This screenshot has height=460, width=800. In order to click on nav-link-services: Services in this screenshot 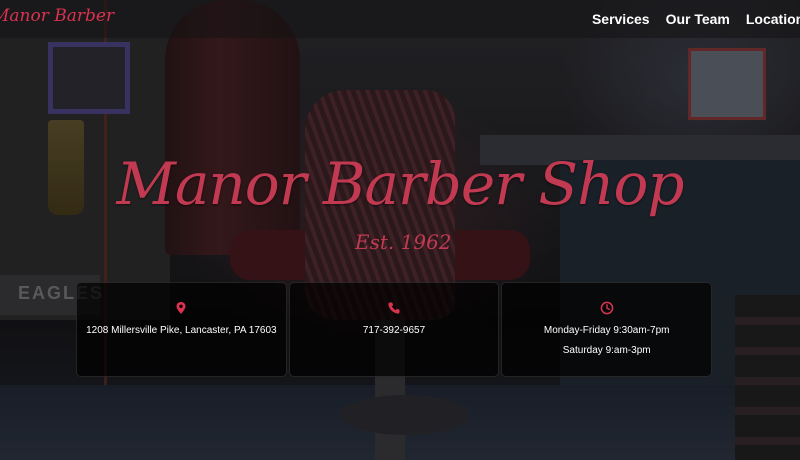, I will do `click(621, 19)`.